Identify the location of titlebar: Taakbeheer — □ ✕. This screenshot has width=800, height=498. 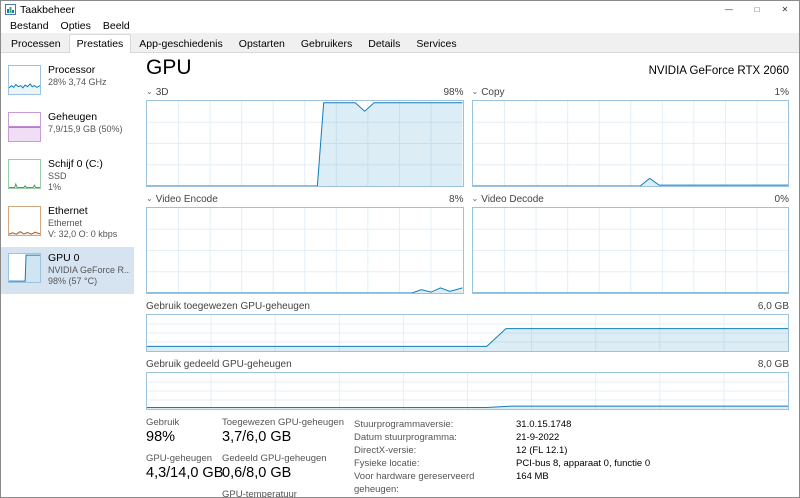
(400, 9).